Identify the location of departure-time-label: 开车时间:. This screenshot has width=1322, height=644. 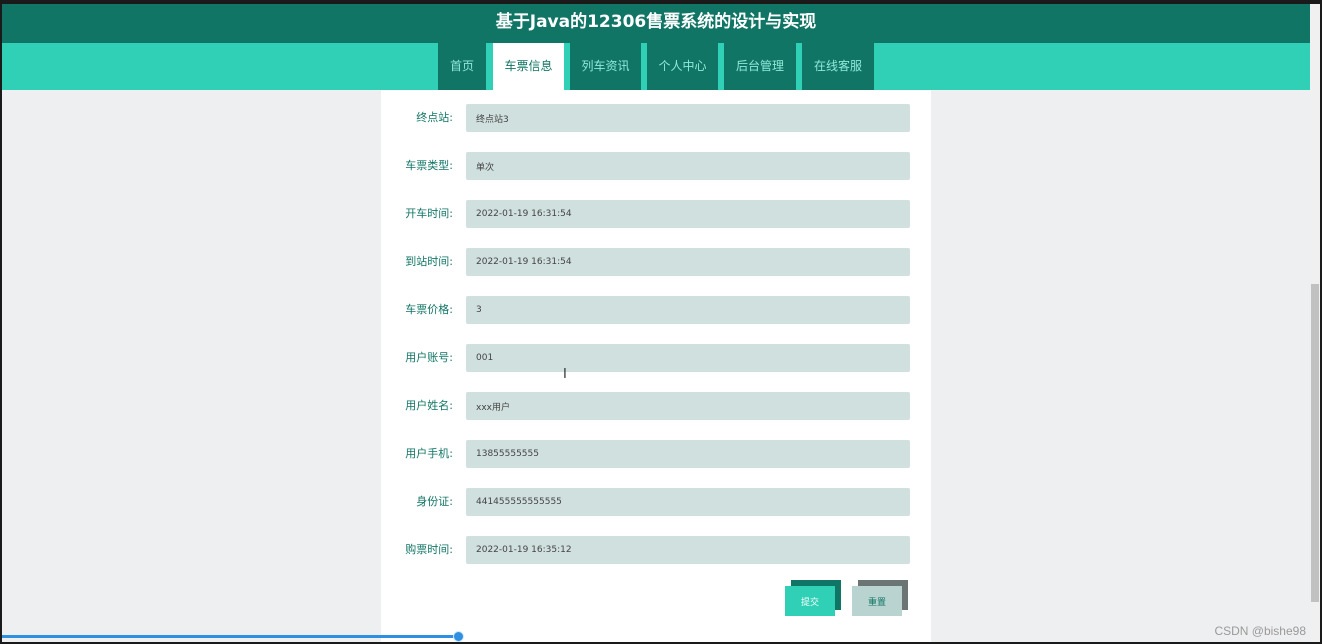
(429, 213).